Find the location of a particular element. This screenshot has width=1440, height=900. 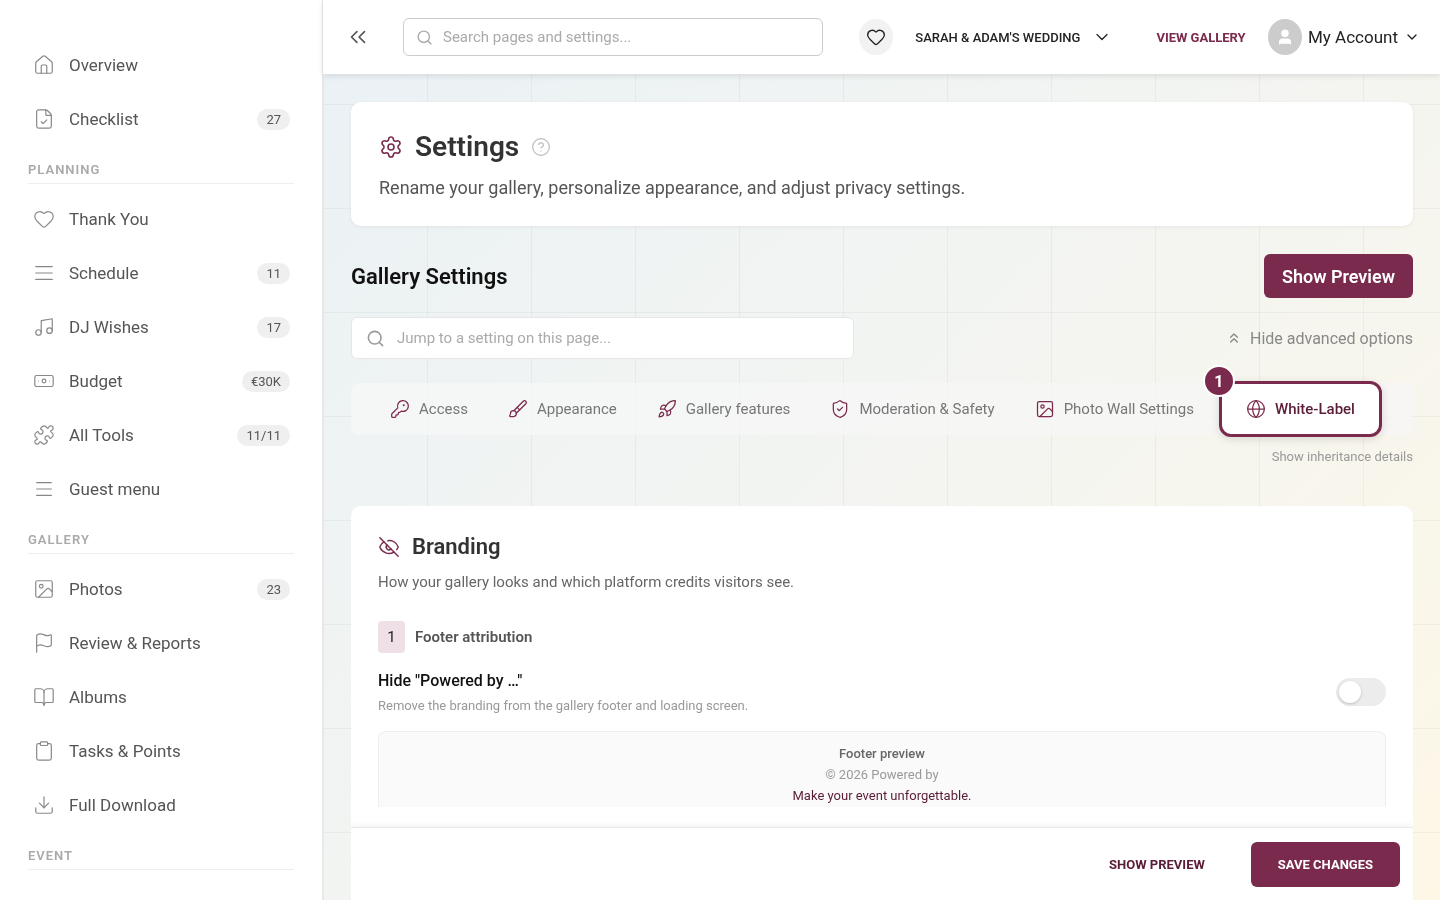

avatar-icon is located at coordinates (1284, 37).